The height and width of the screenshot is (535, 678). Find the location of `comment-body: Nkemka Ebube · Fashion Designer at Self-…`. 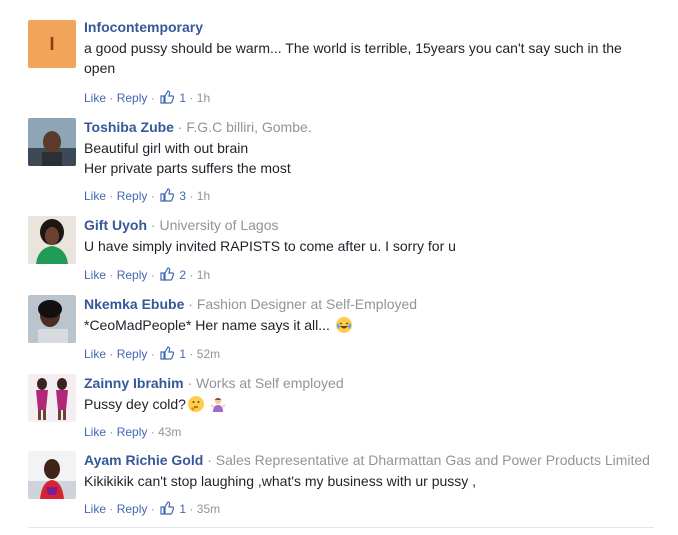

comment-body: Nkemka Ebube · Fashion Designer at Self-… is located at coordinates (369, 328).